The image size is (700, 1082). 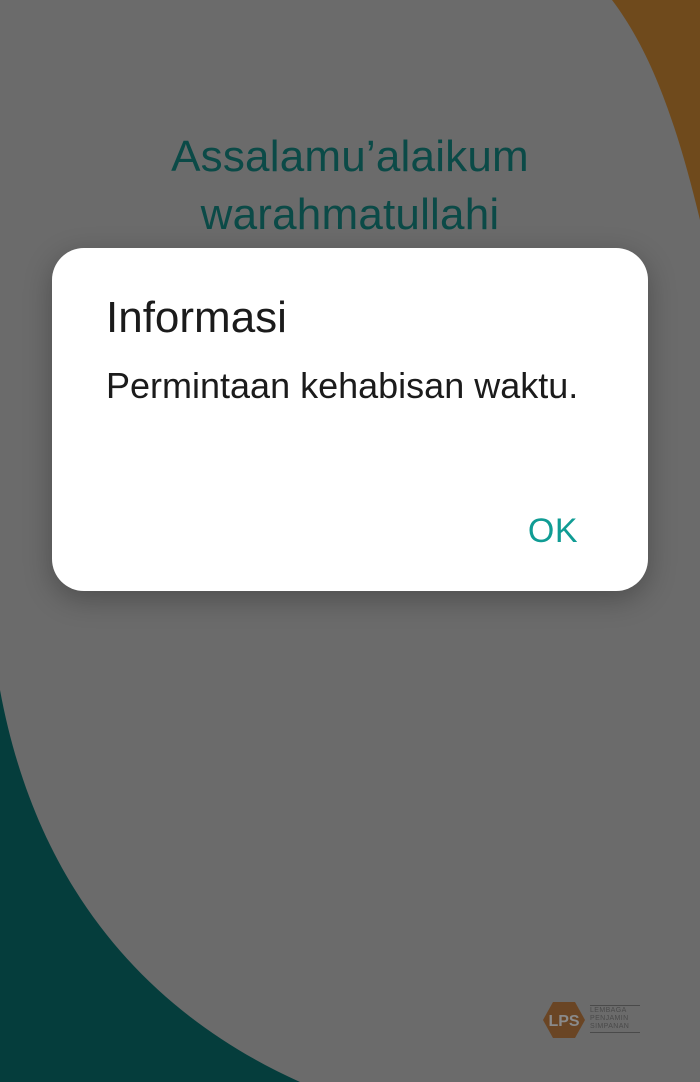 I want to click on lps-logo: LPS LEMBAGA PENJAMIN SIMPANAN, so click(x=591, y=1020).